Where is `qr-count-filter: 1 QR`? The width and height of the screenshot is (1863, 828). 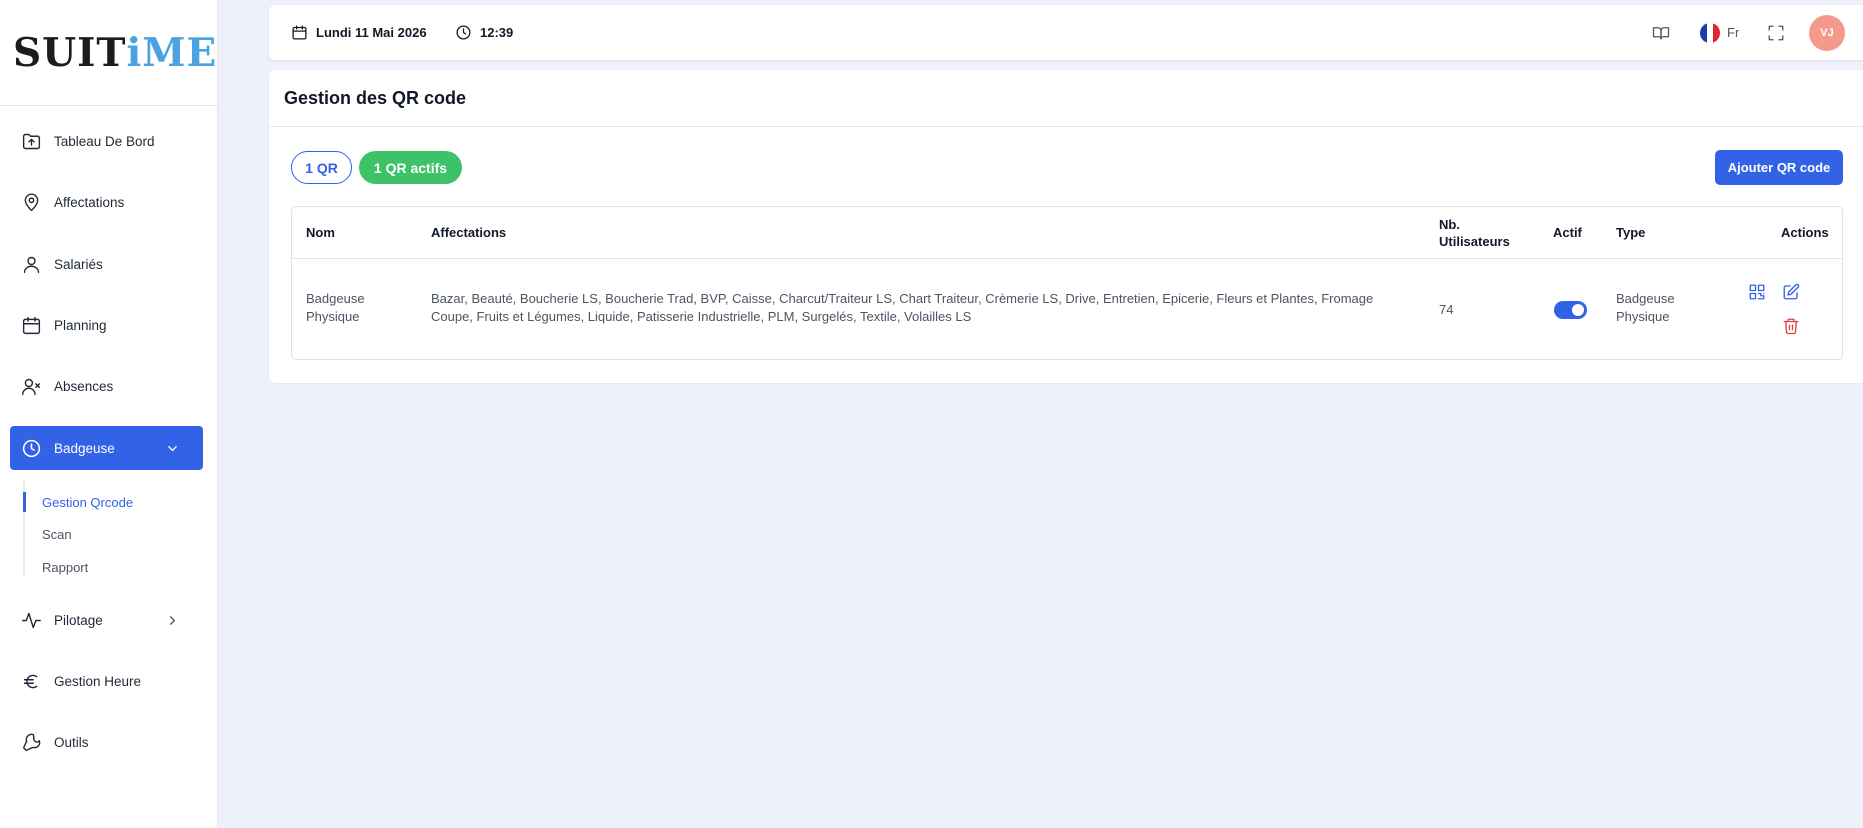 qr-count-filter: 1 QR is located at coordinates (321, 167).